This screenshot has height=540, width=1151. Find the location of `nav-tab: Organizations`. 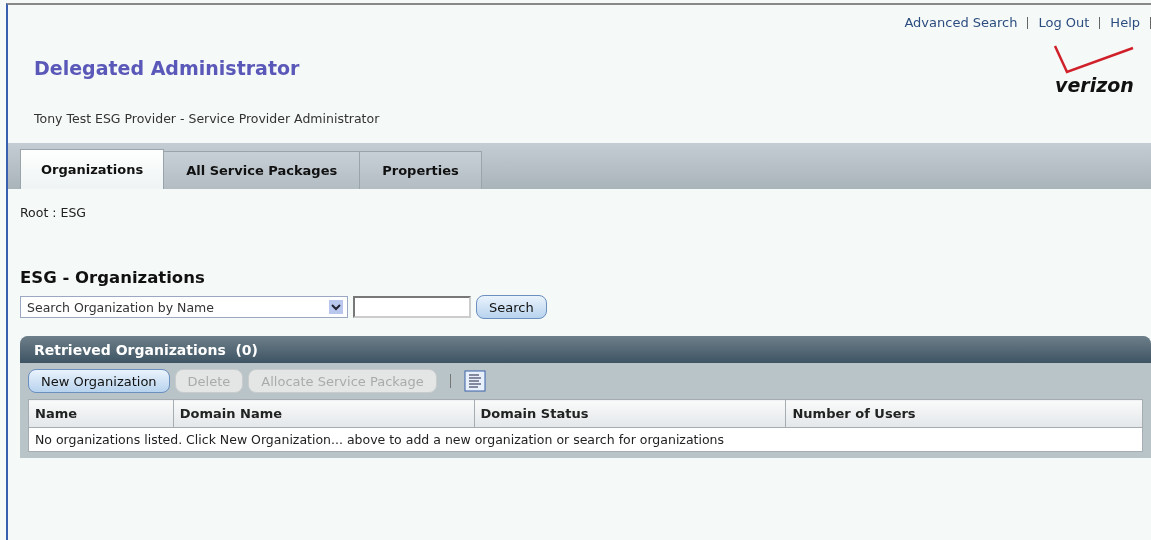

nav-tab: Organizations is located at coordinates (92, 169).